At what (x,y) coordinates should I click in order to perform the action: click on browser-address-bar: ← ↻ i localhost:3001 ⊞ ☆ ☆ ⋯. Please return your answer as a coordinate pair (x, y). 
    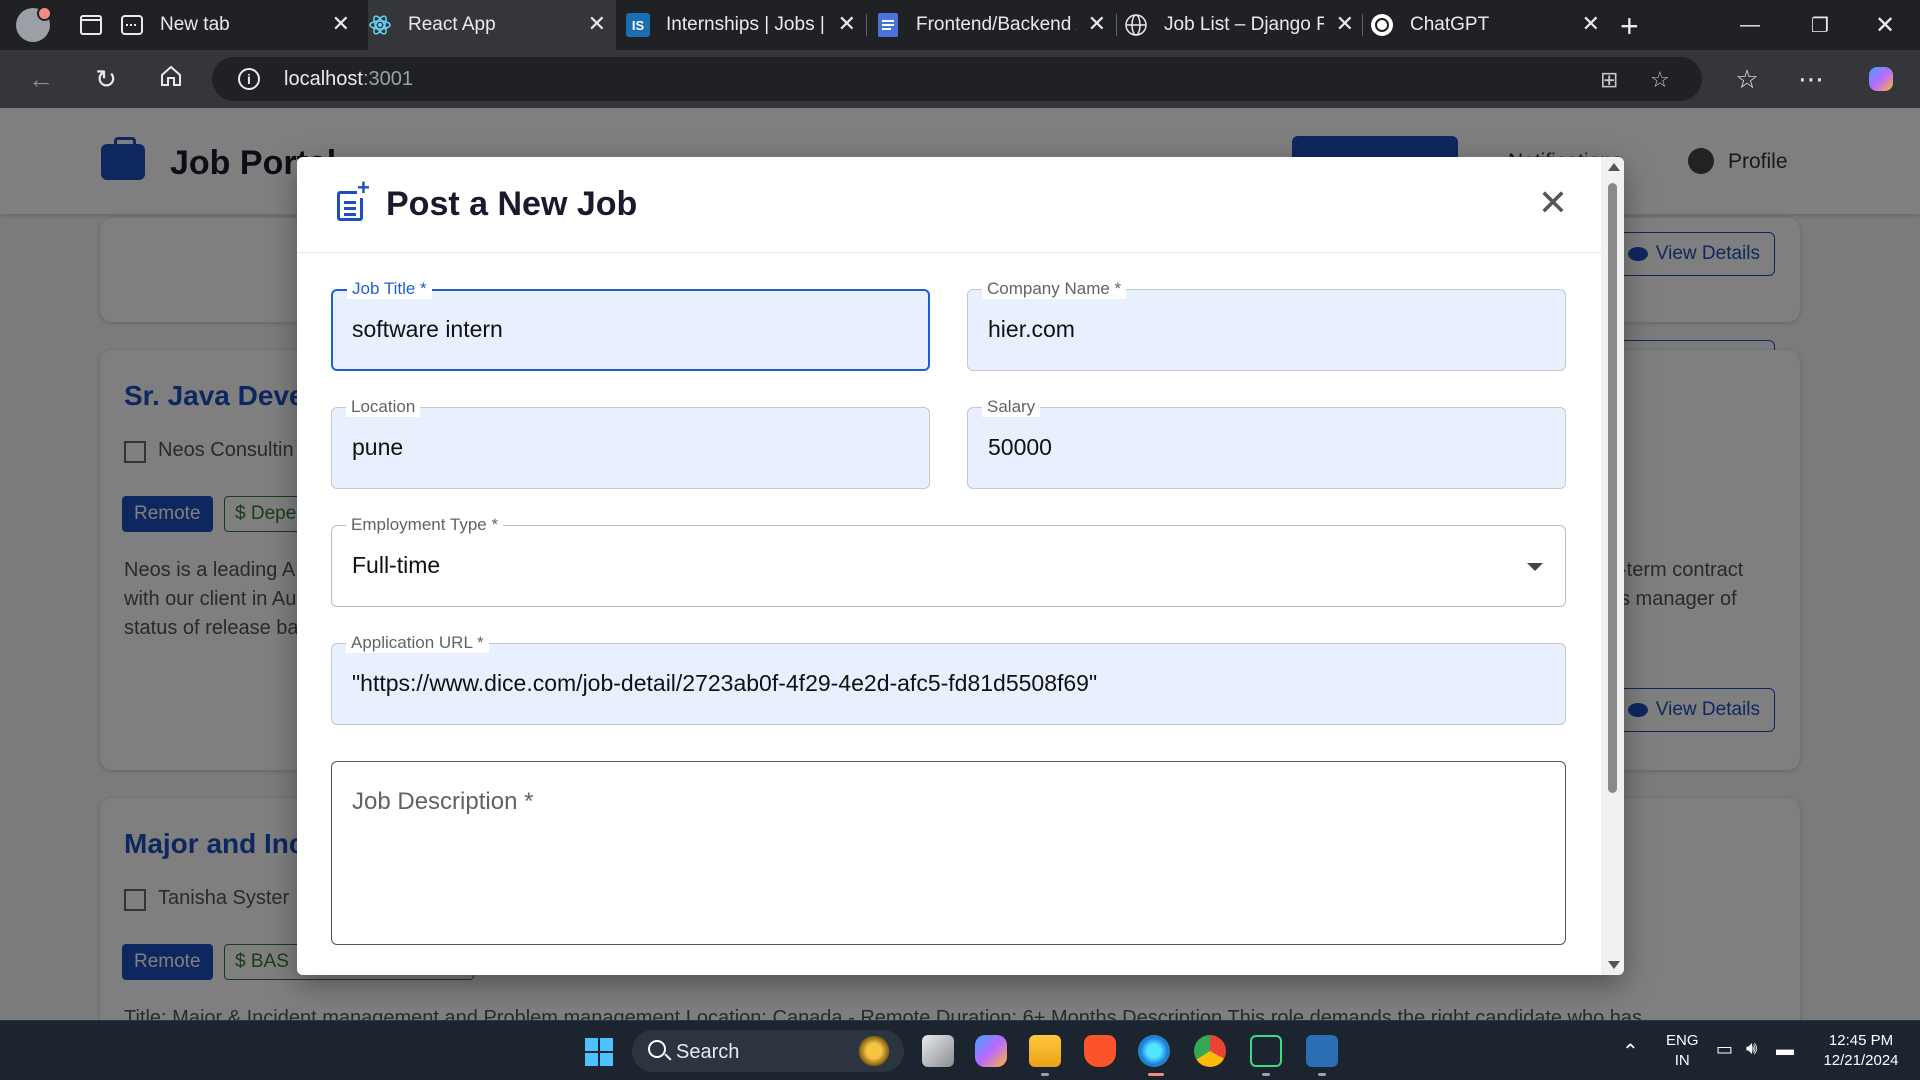
    Looking at the image, I should click on (960, 79).